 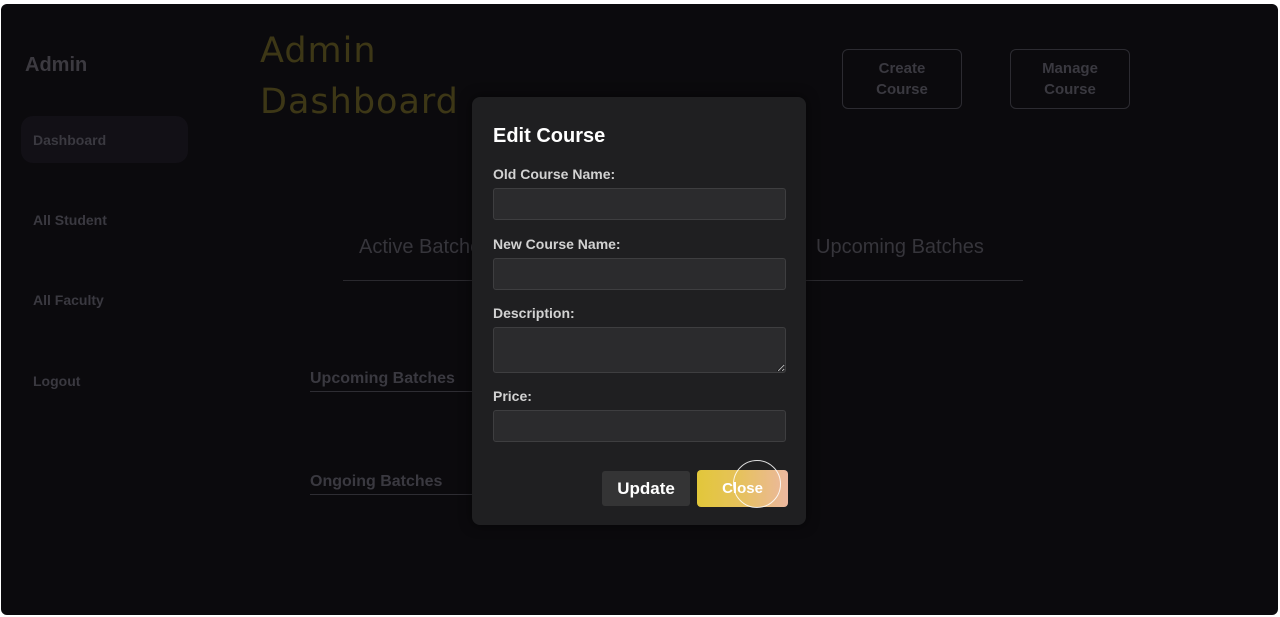 What do you see at coordinates (639, 350) in the screenshot?
I see `description-textarea` at bounding box center [639, 350].